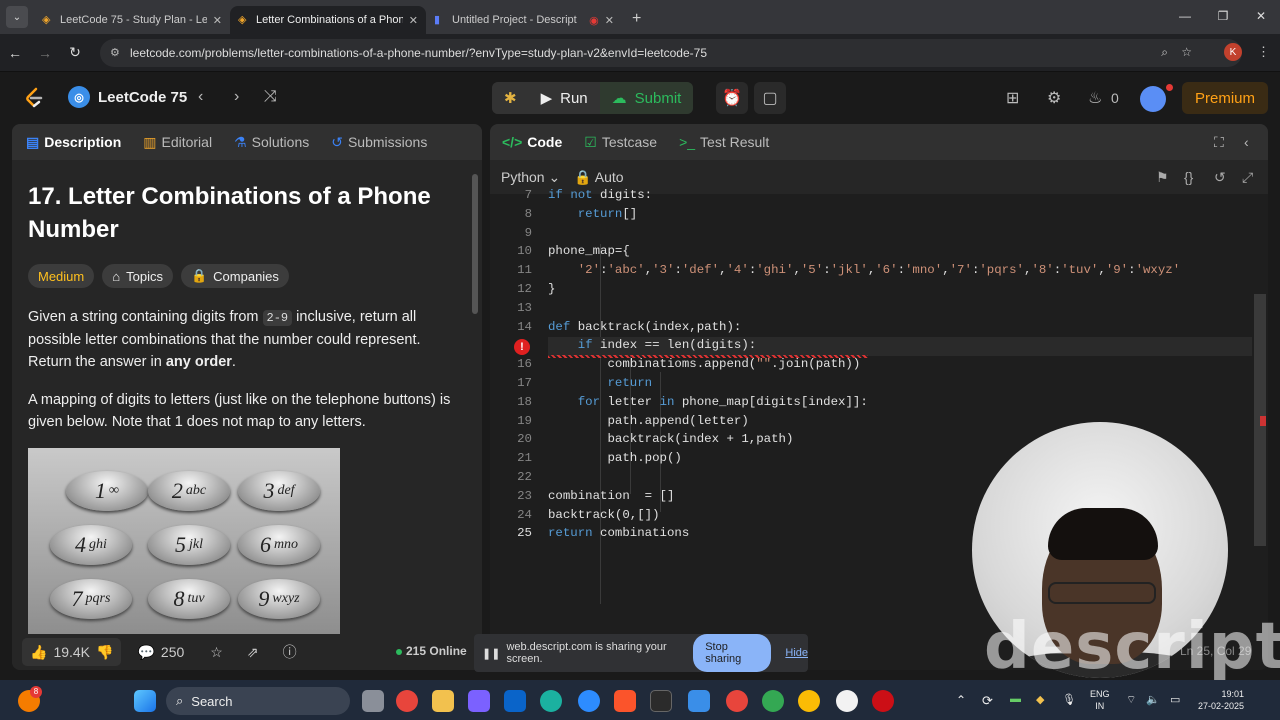 This screenshot has width=1280, height=720. What do you see at coordinates (1185, 16) in the screenshot?
I see `minimize-icon: —` at bounding box center [1185, 16].